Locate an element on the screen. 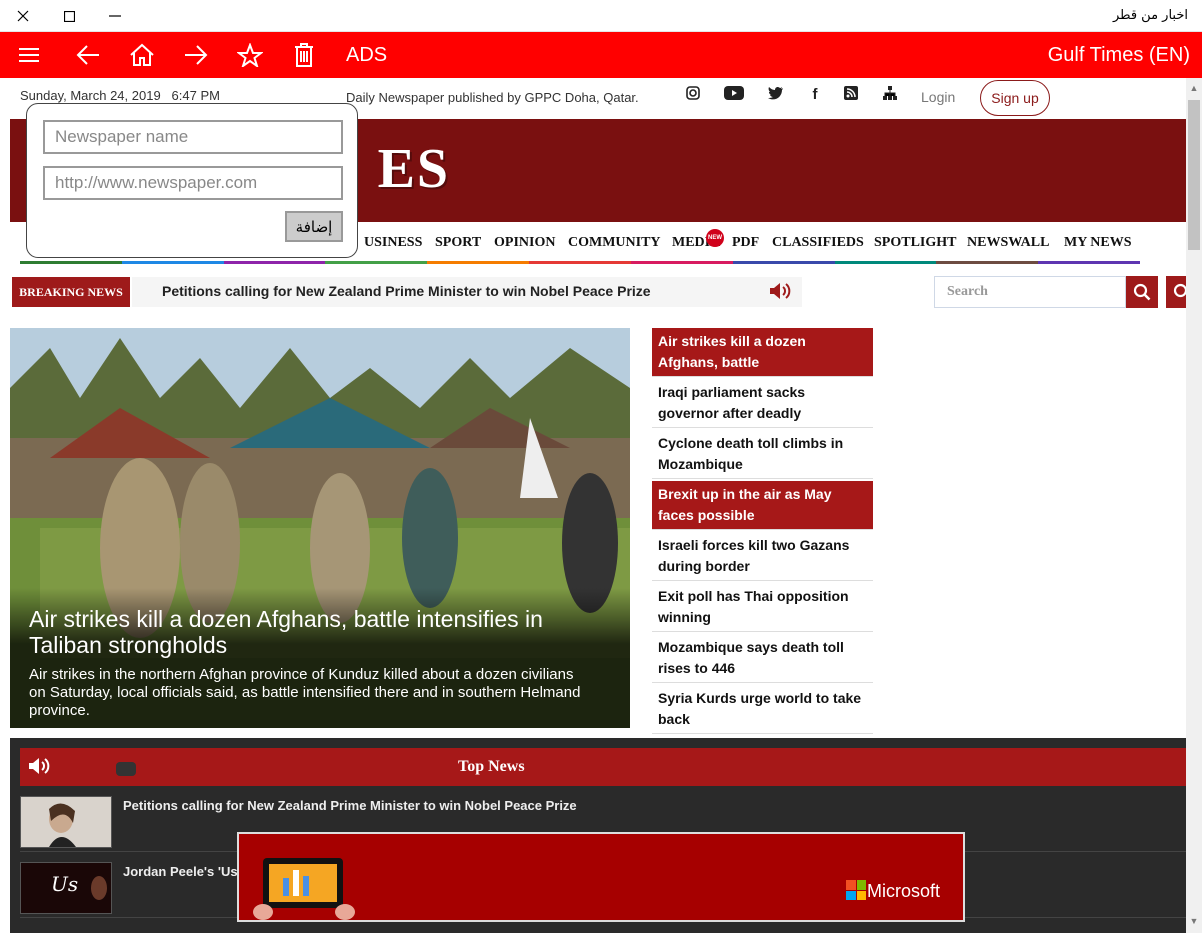 This screenshot has height=933, width=1202. facebook-icon: f is located at coordinates (815, 94).